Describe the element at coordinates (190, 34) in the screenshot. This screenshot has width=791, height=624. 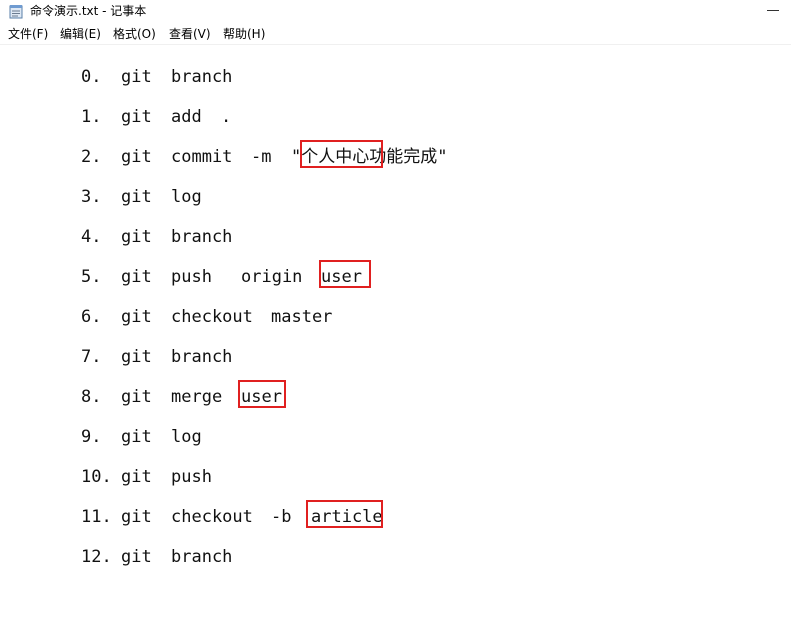
I see `menu-view: 查看(V)` at that location.